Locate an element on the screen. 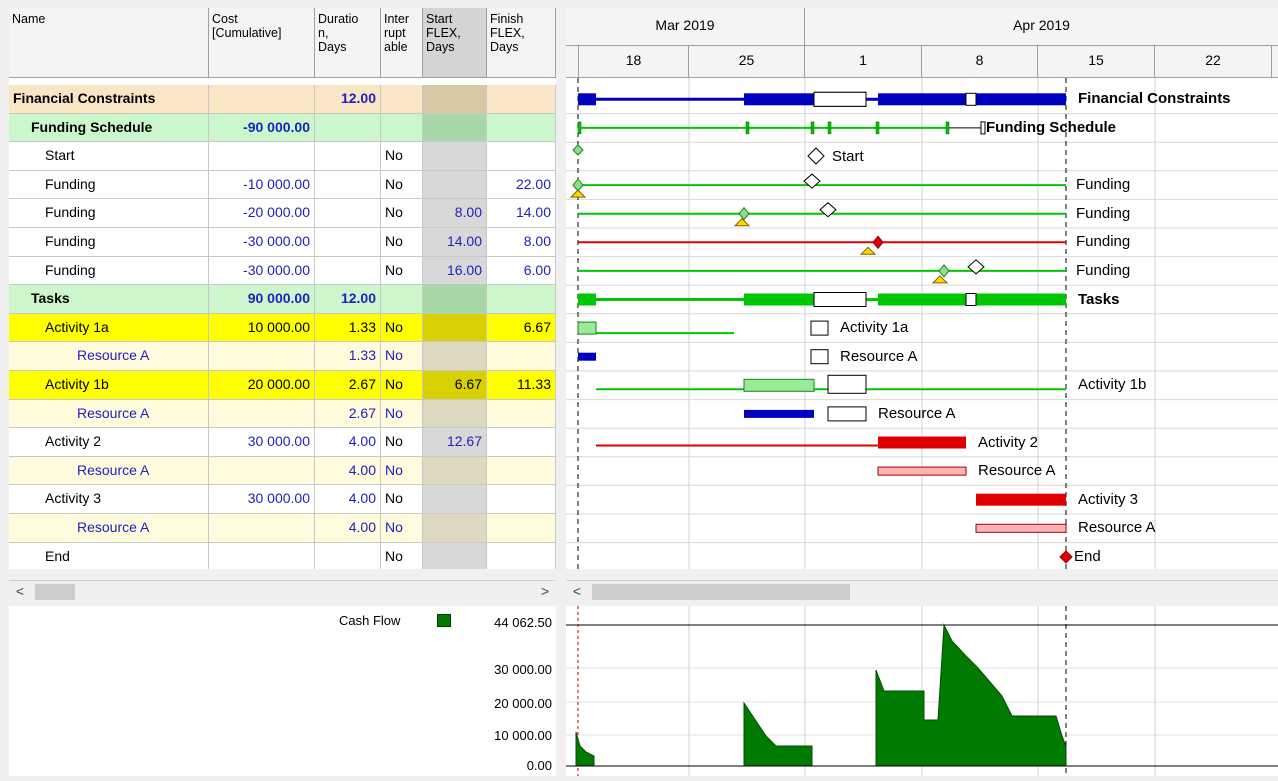  cell-name: Resource A is located at coordinates (109, 413).